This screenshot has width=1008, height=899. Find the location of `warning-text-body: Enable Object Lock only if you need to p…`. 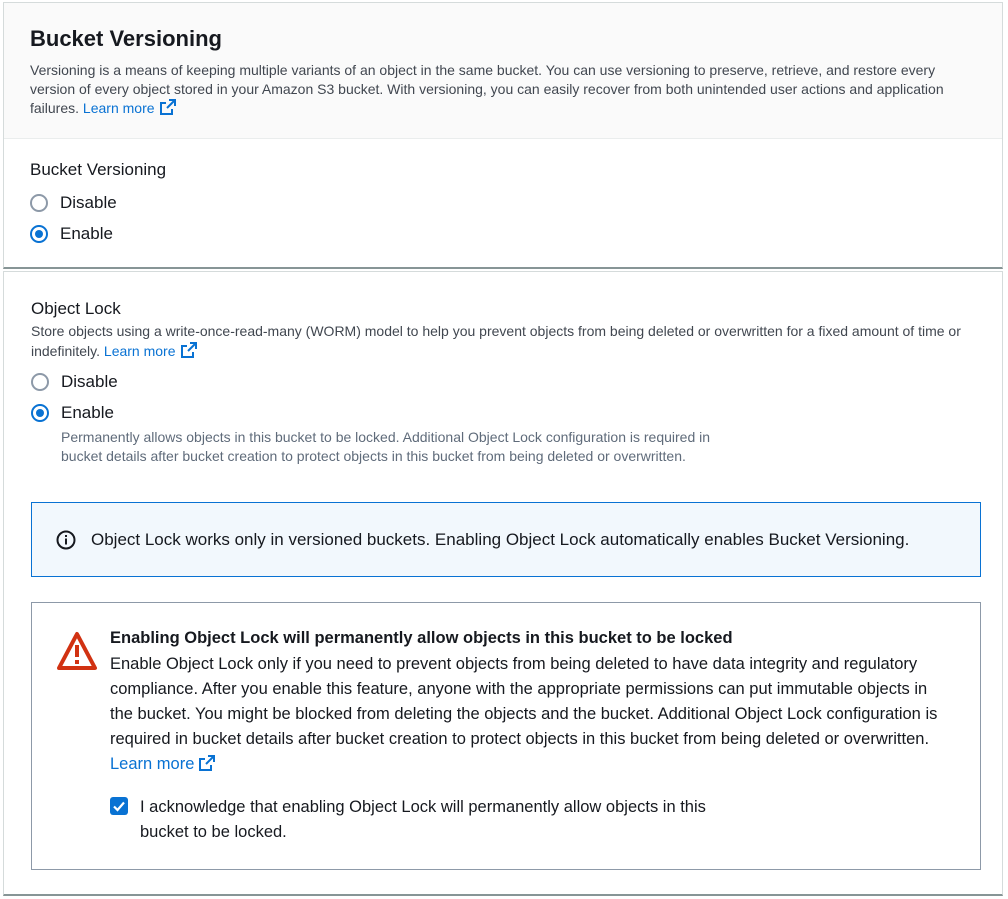

warning-text-body: Enable Object Lock only if you need to p… is located at coordinates (524, 701).